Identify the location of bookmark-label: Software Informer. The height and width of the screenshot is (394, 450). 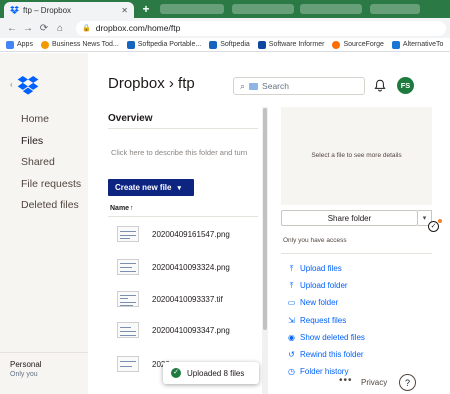
(296, 44).